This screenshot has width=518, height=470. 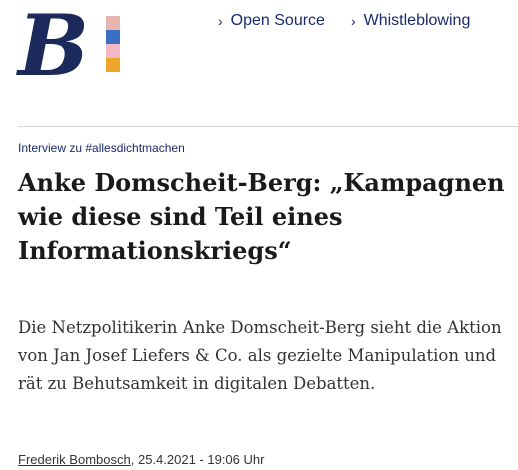 I want to click on nav-link-open-source: › Open Source, so click(x=271, y=21).